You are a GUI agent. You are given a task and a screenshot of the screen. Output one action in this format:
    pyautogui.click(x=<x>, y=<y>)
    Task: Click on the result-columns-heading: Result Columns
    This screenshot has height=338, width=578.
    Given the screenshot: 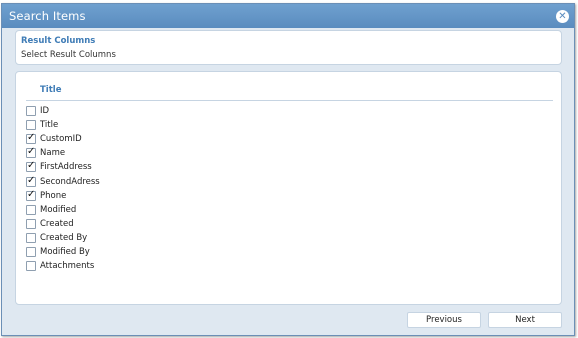 What is the action you would take?
    pyautogui.click(x=58, y=41)
    